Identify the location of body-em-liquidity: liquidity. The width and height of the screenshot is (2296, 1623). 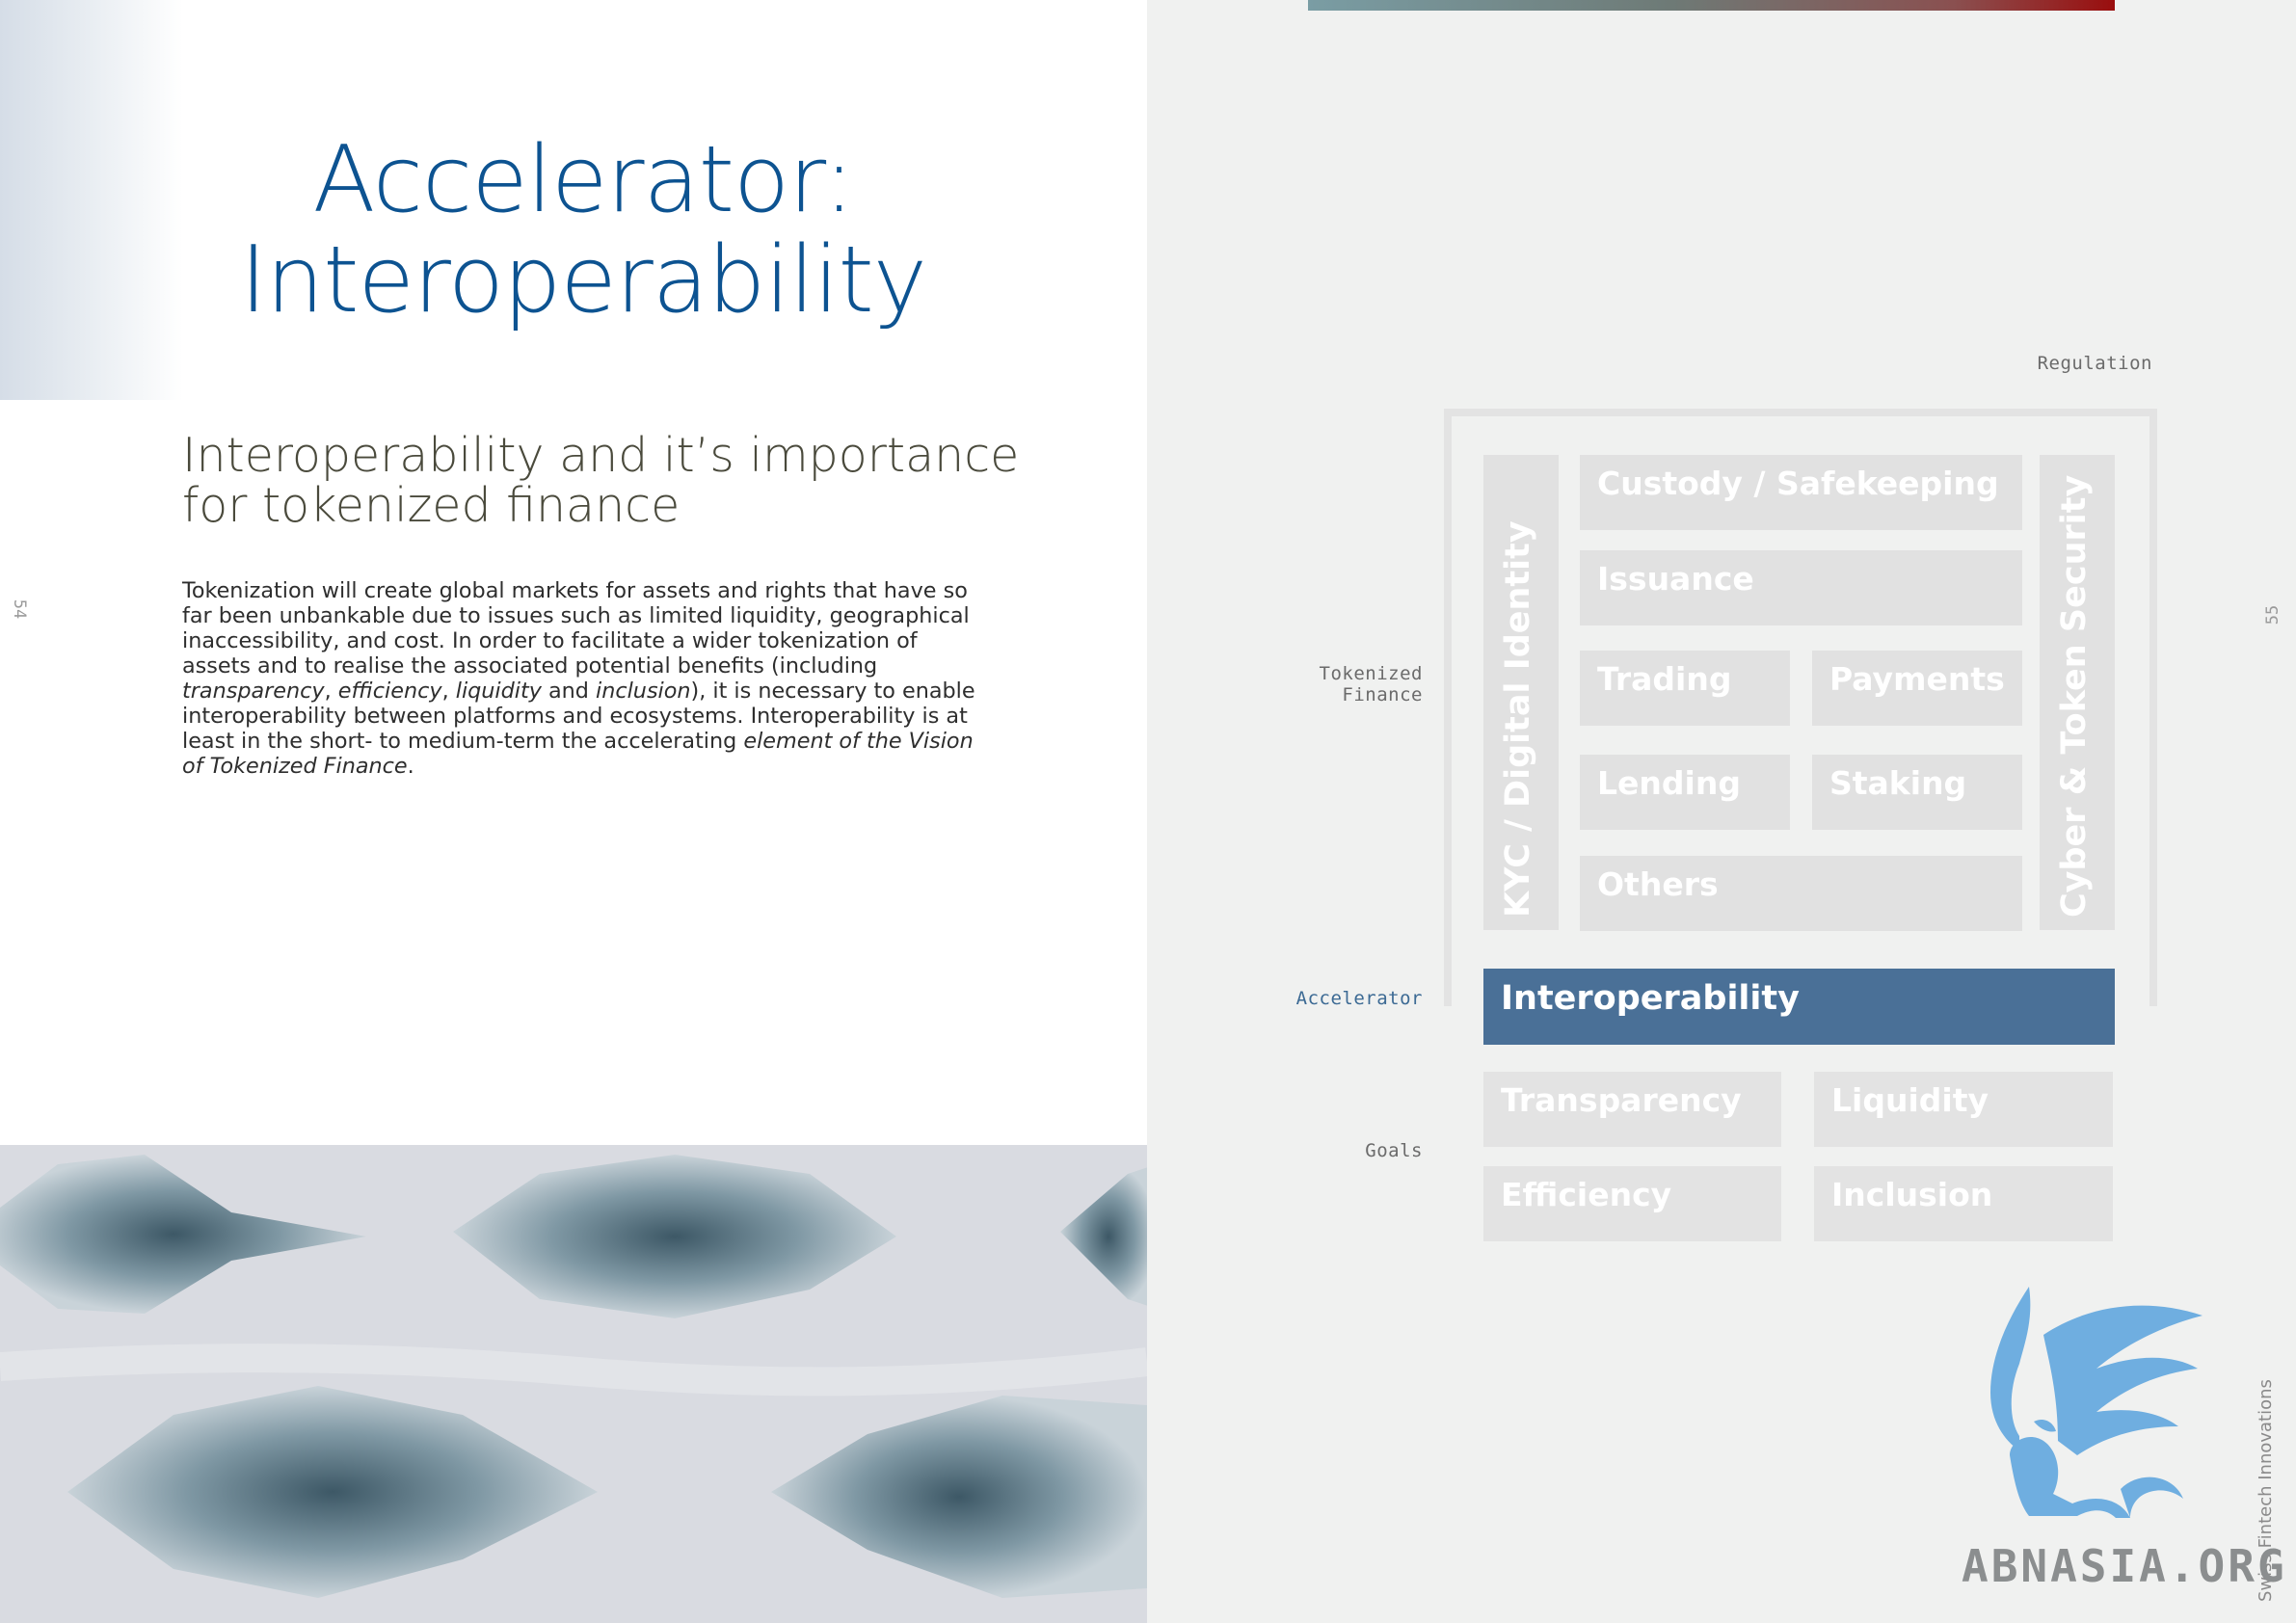
(499, 691).